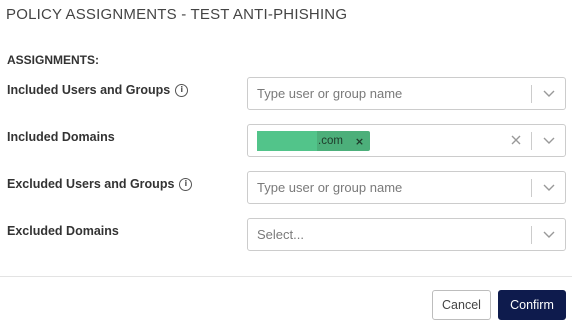  What do you see at coordinates (329, 187) in the screenshot?
I see `excluded-users-input: Type user or group name` at bounding box center [329, 187].